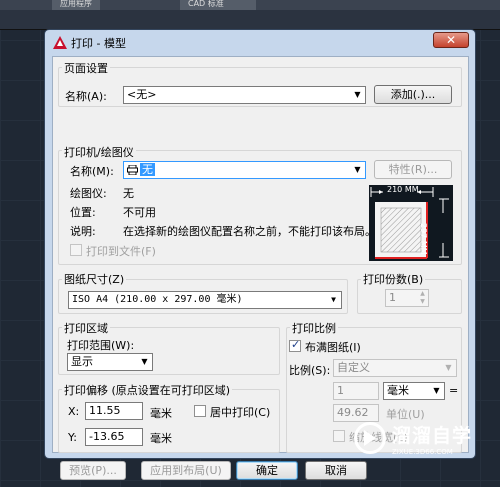 The height and width of the screenshot is (487, 500). What do you see at coordinates (295, 345) in the screenshot?
I see `fit-to-paper-checkbox` at bounding box center [295, 345].